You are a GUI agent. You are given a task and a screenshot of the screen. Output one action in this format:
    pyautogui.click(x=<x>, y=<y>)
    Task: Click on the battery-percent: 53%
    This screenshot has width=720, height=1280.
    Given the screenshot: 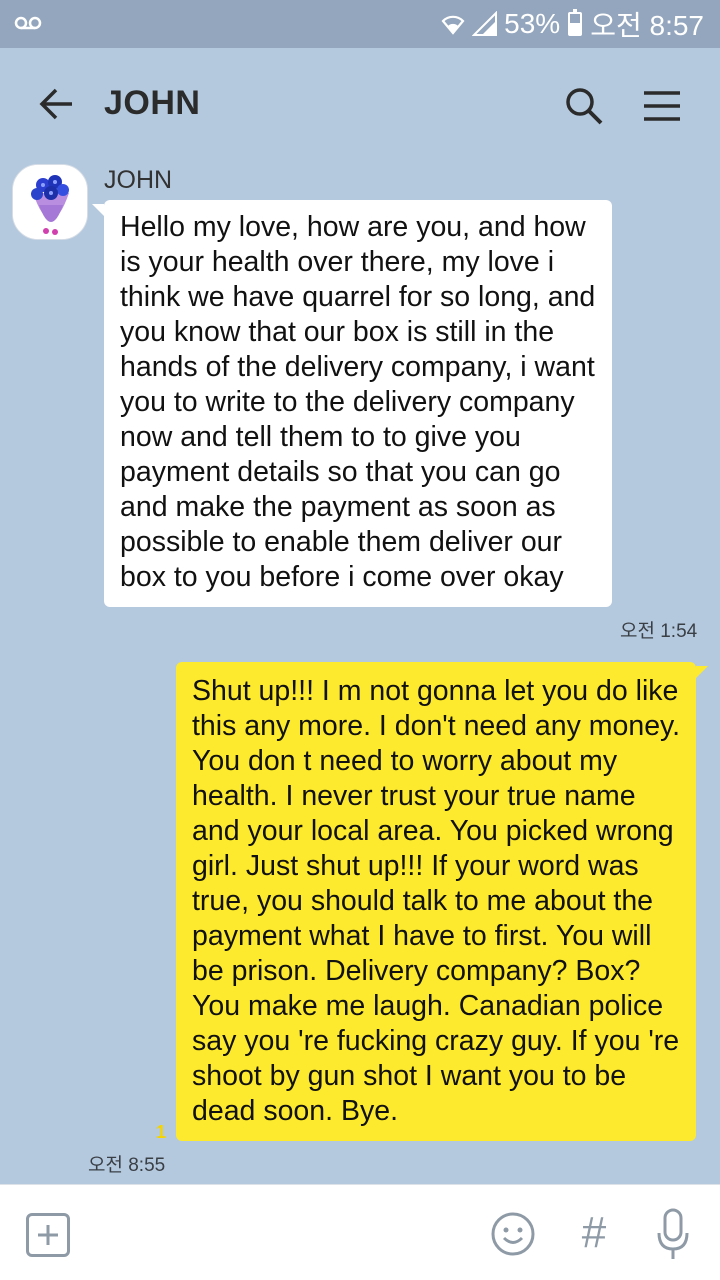 What is the action you would take?
    pyautogui.click(x=532, y=23)
    